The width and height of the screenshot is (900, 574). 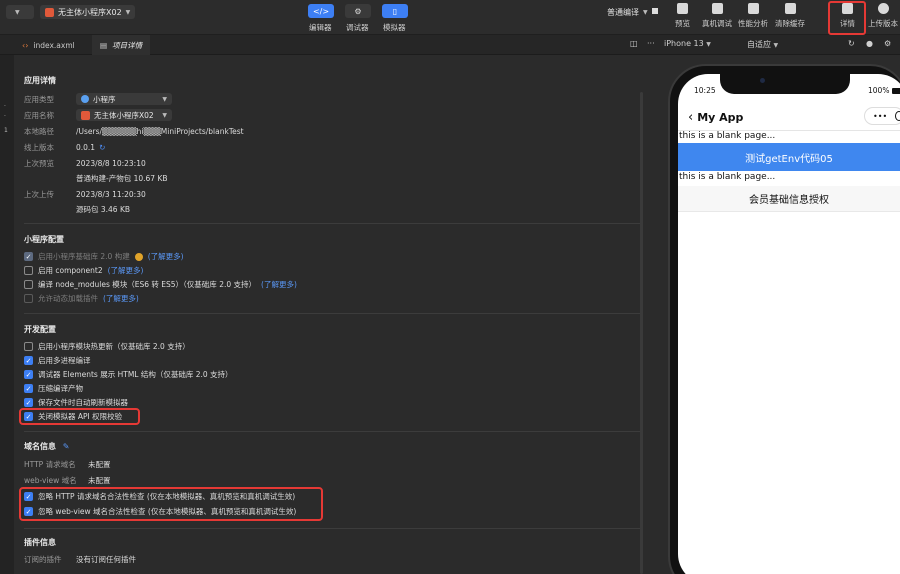 I want to click on app-type-select: 小程序 ▼, so click(x=124, y=99).